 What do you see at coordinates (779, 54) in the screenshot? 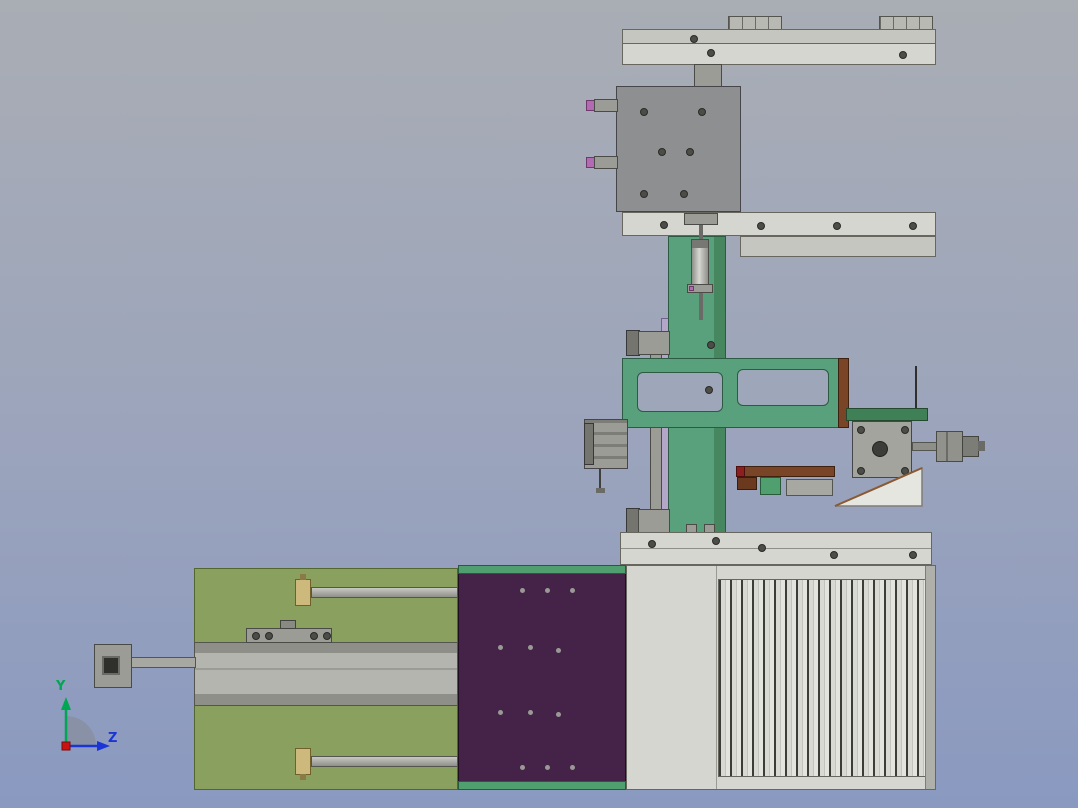
I see `top-crossbar-lower` at bounding box center [779, 54].